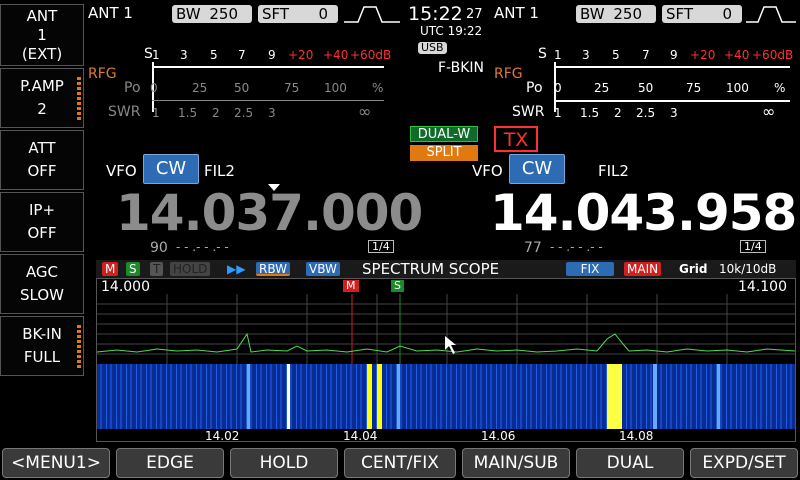  I want to click on main-step-box: 1/4, so click(381, 246).